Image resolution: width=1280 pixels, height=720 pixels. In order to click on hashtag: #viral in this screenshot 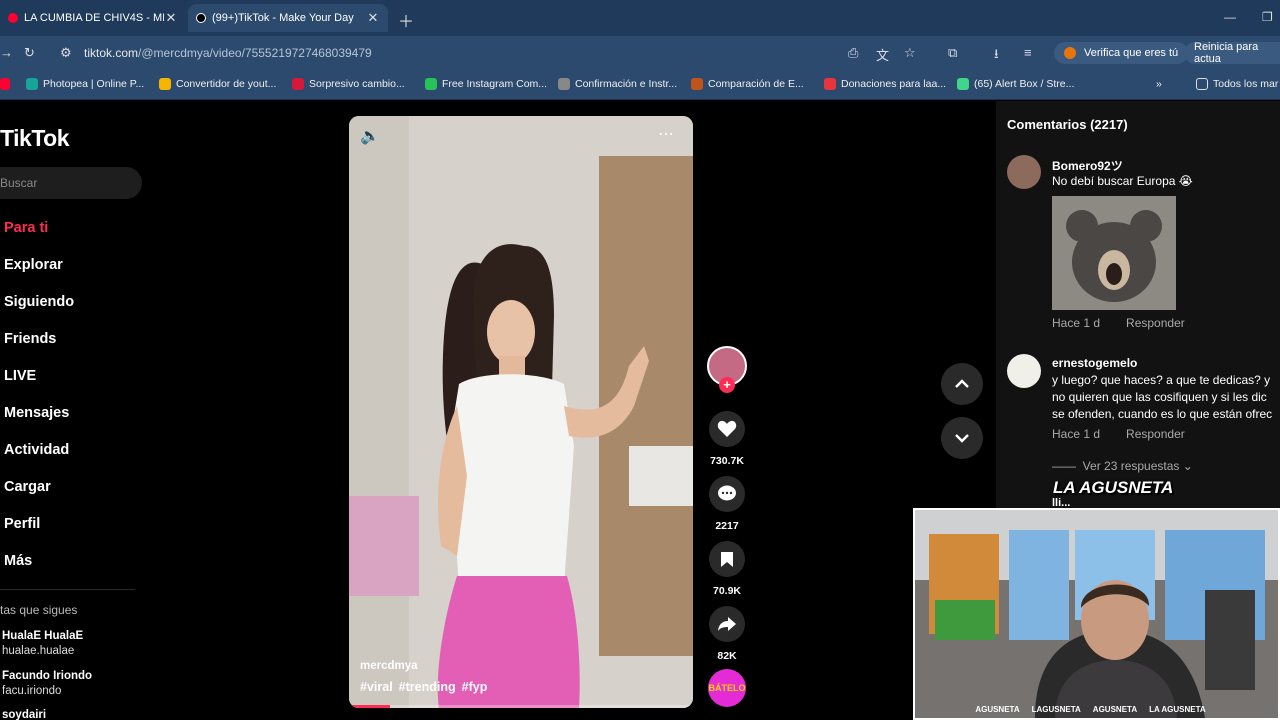, I will do `click(376, 687)`.